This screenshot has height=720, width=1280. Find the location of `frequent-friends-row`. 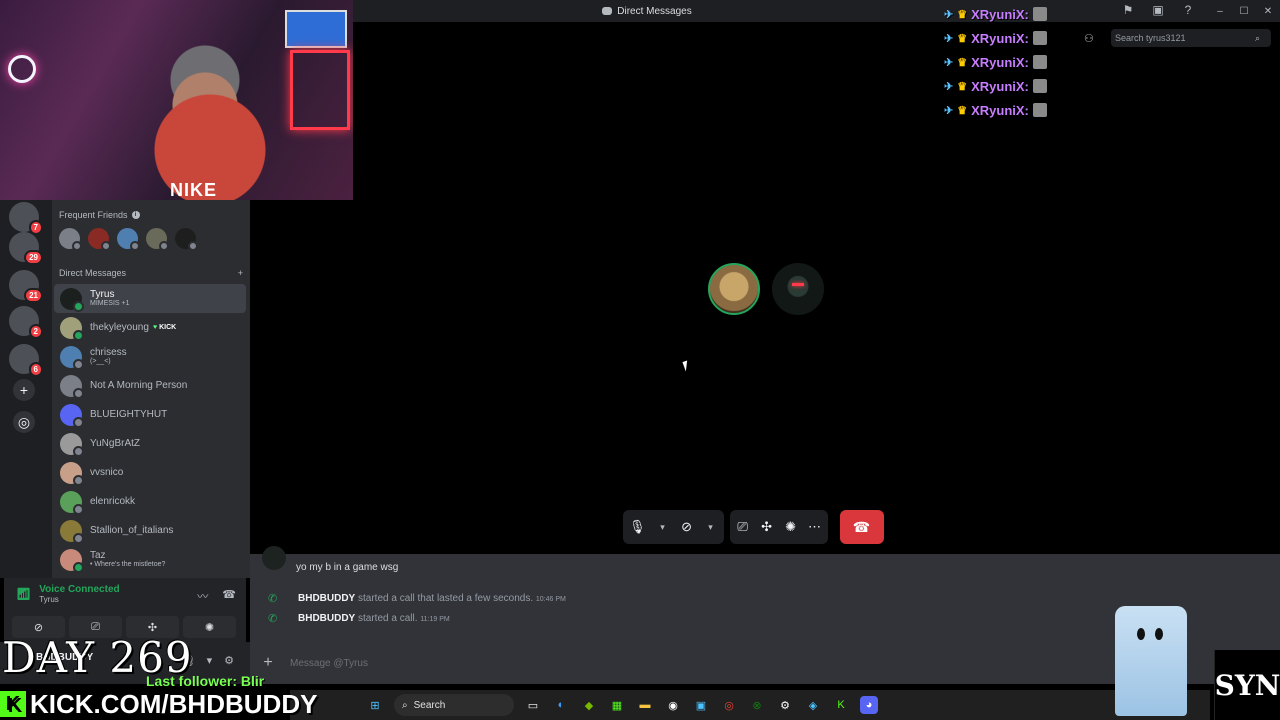

frequent-friends-row is located at coordinates (128, 239).